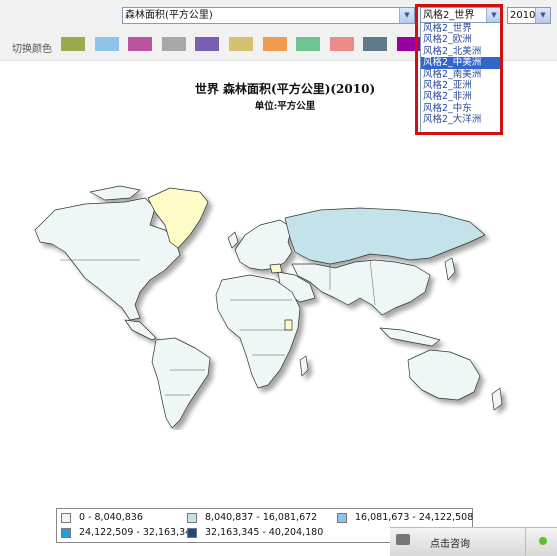 This screenshot has width=557, height=556. Describe the element at coordinates (444, 375) in the screenshot. I see `australia-region` at that location.